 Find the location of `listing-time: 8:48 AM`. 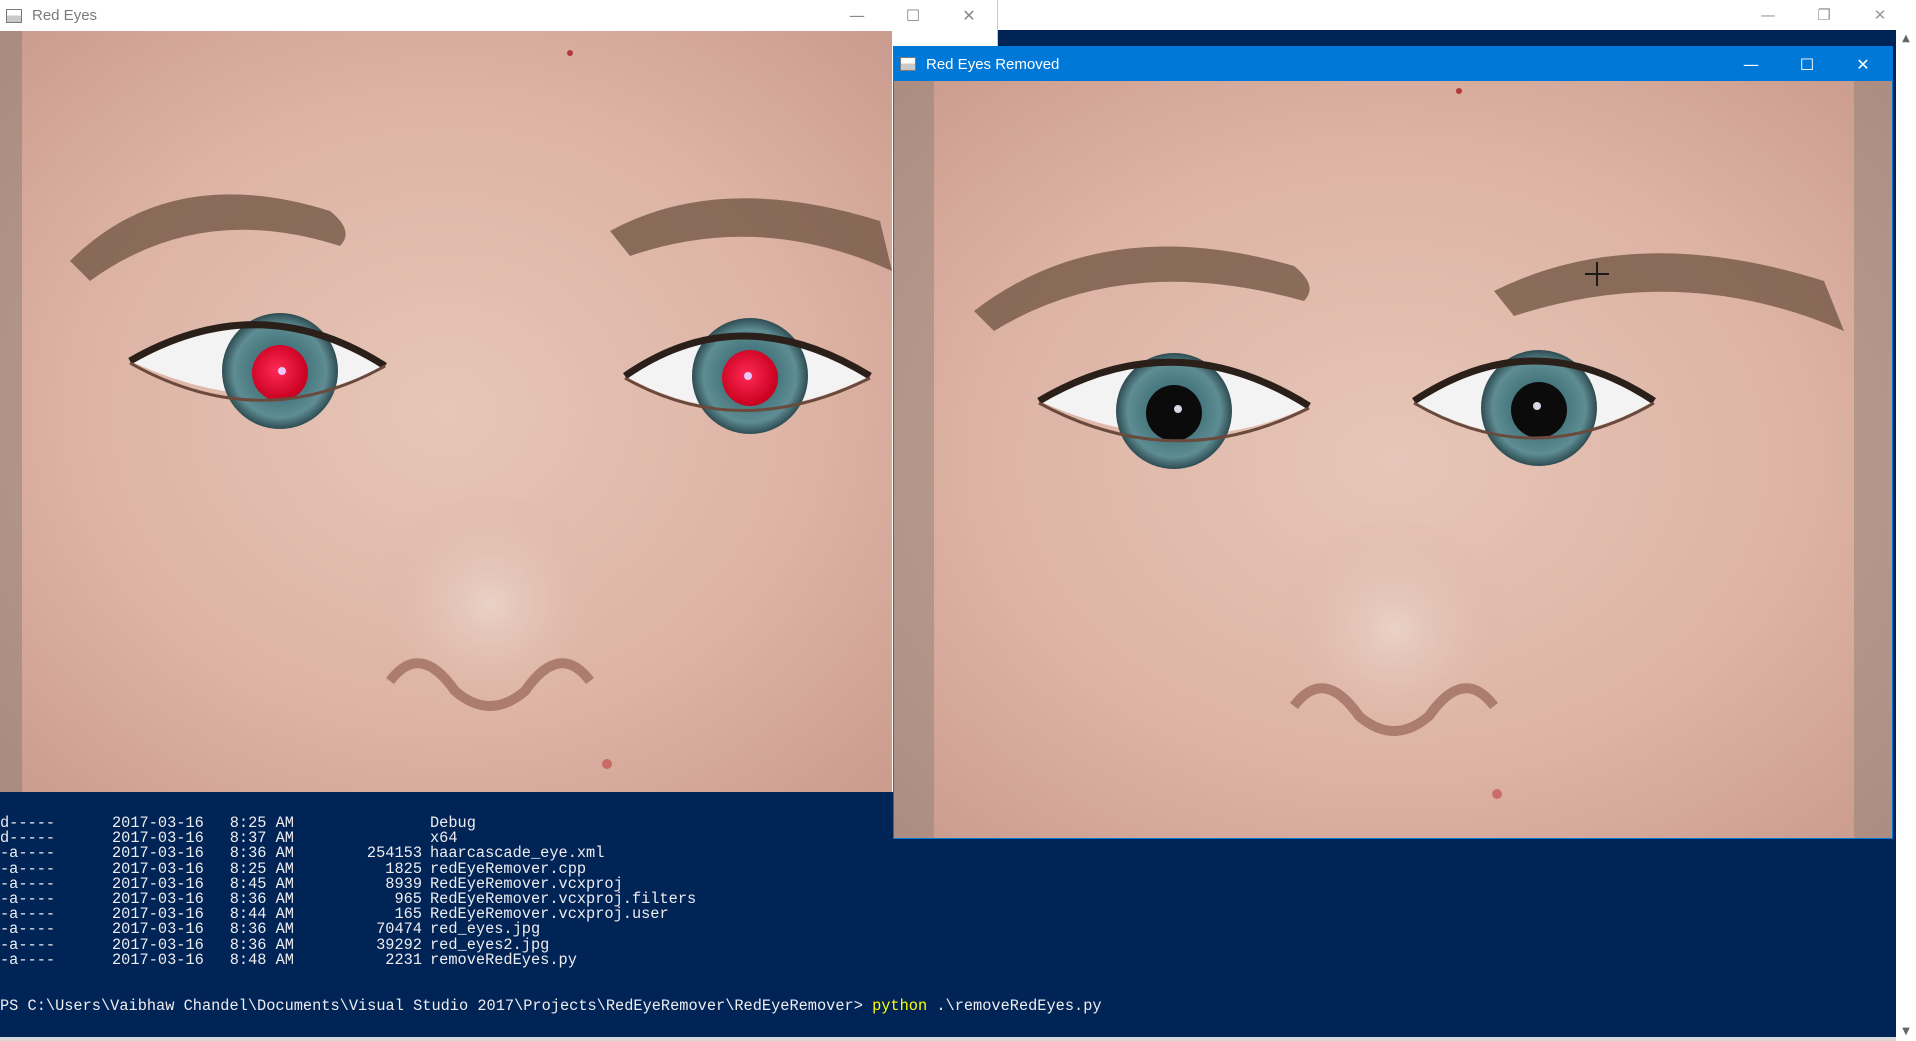

listing-time: 8:48 AM is located at coordinates (261, 959).